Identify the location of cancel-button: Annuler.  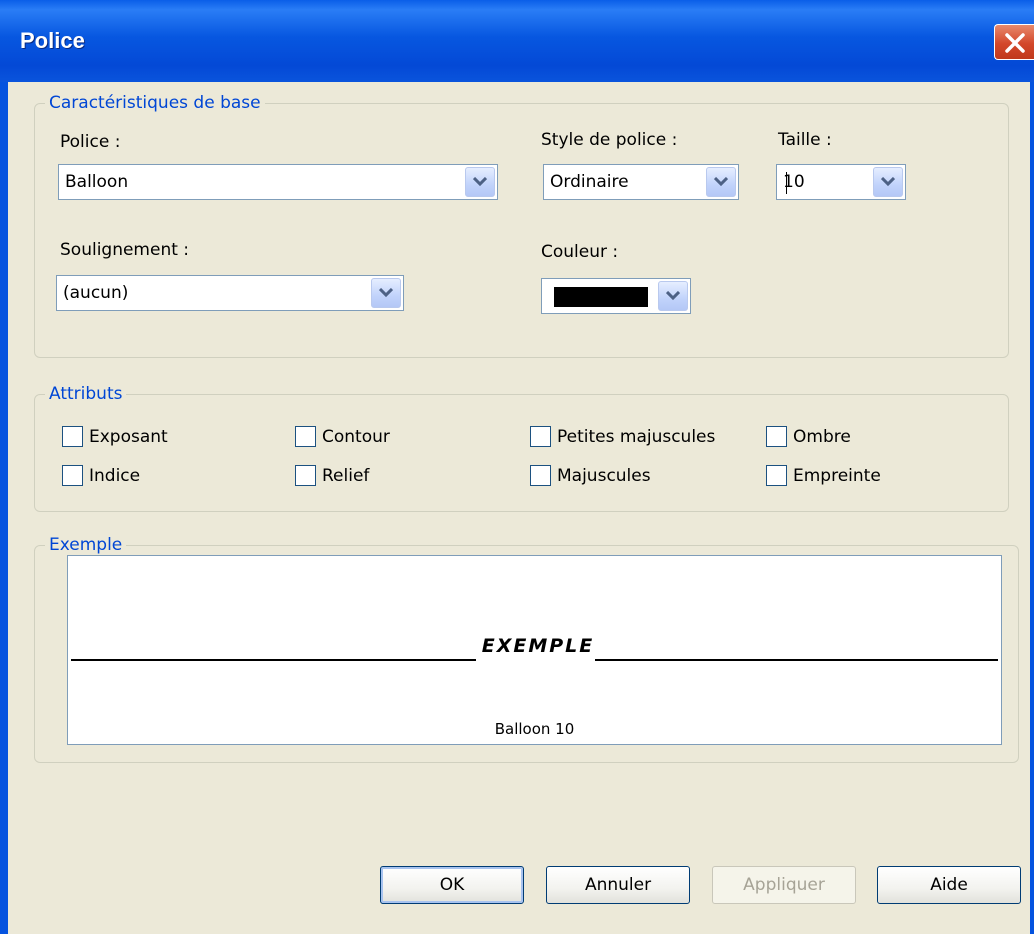
(618, 885).